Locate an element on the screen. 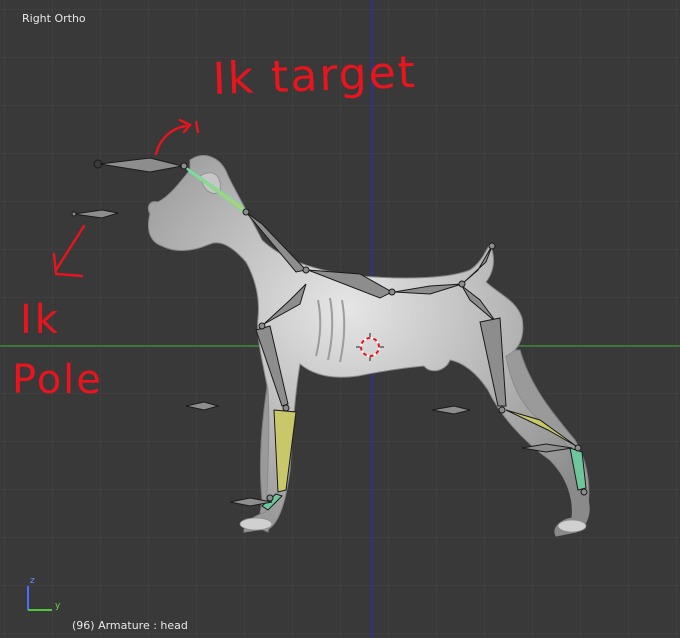 The height and width of the screenshot is (638, 680). status-text: (96) Armature : head is located at coordinates (130, 625).